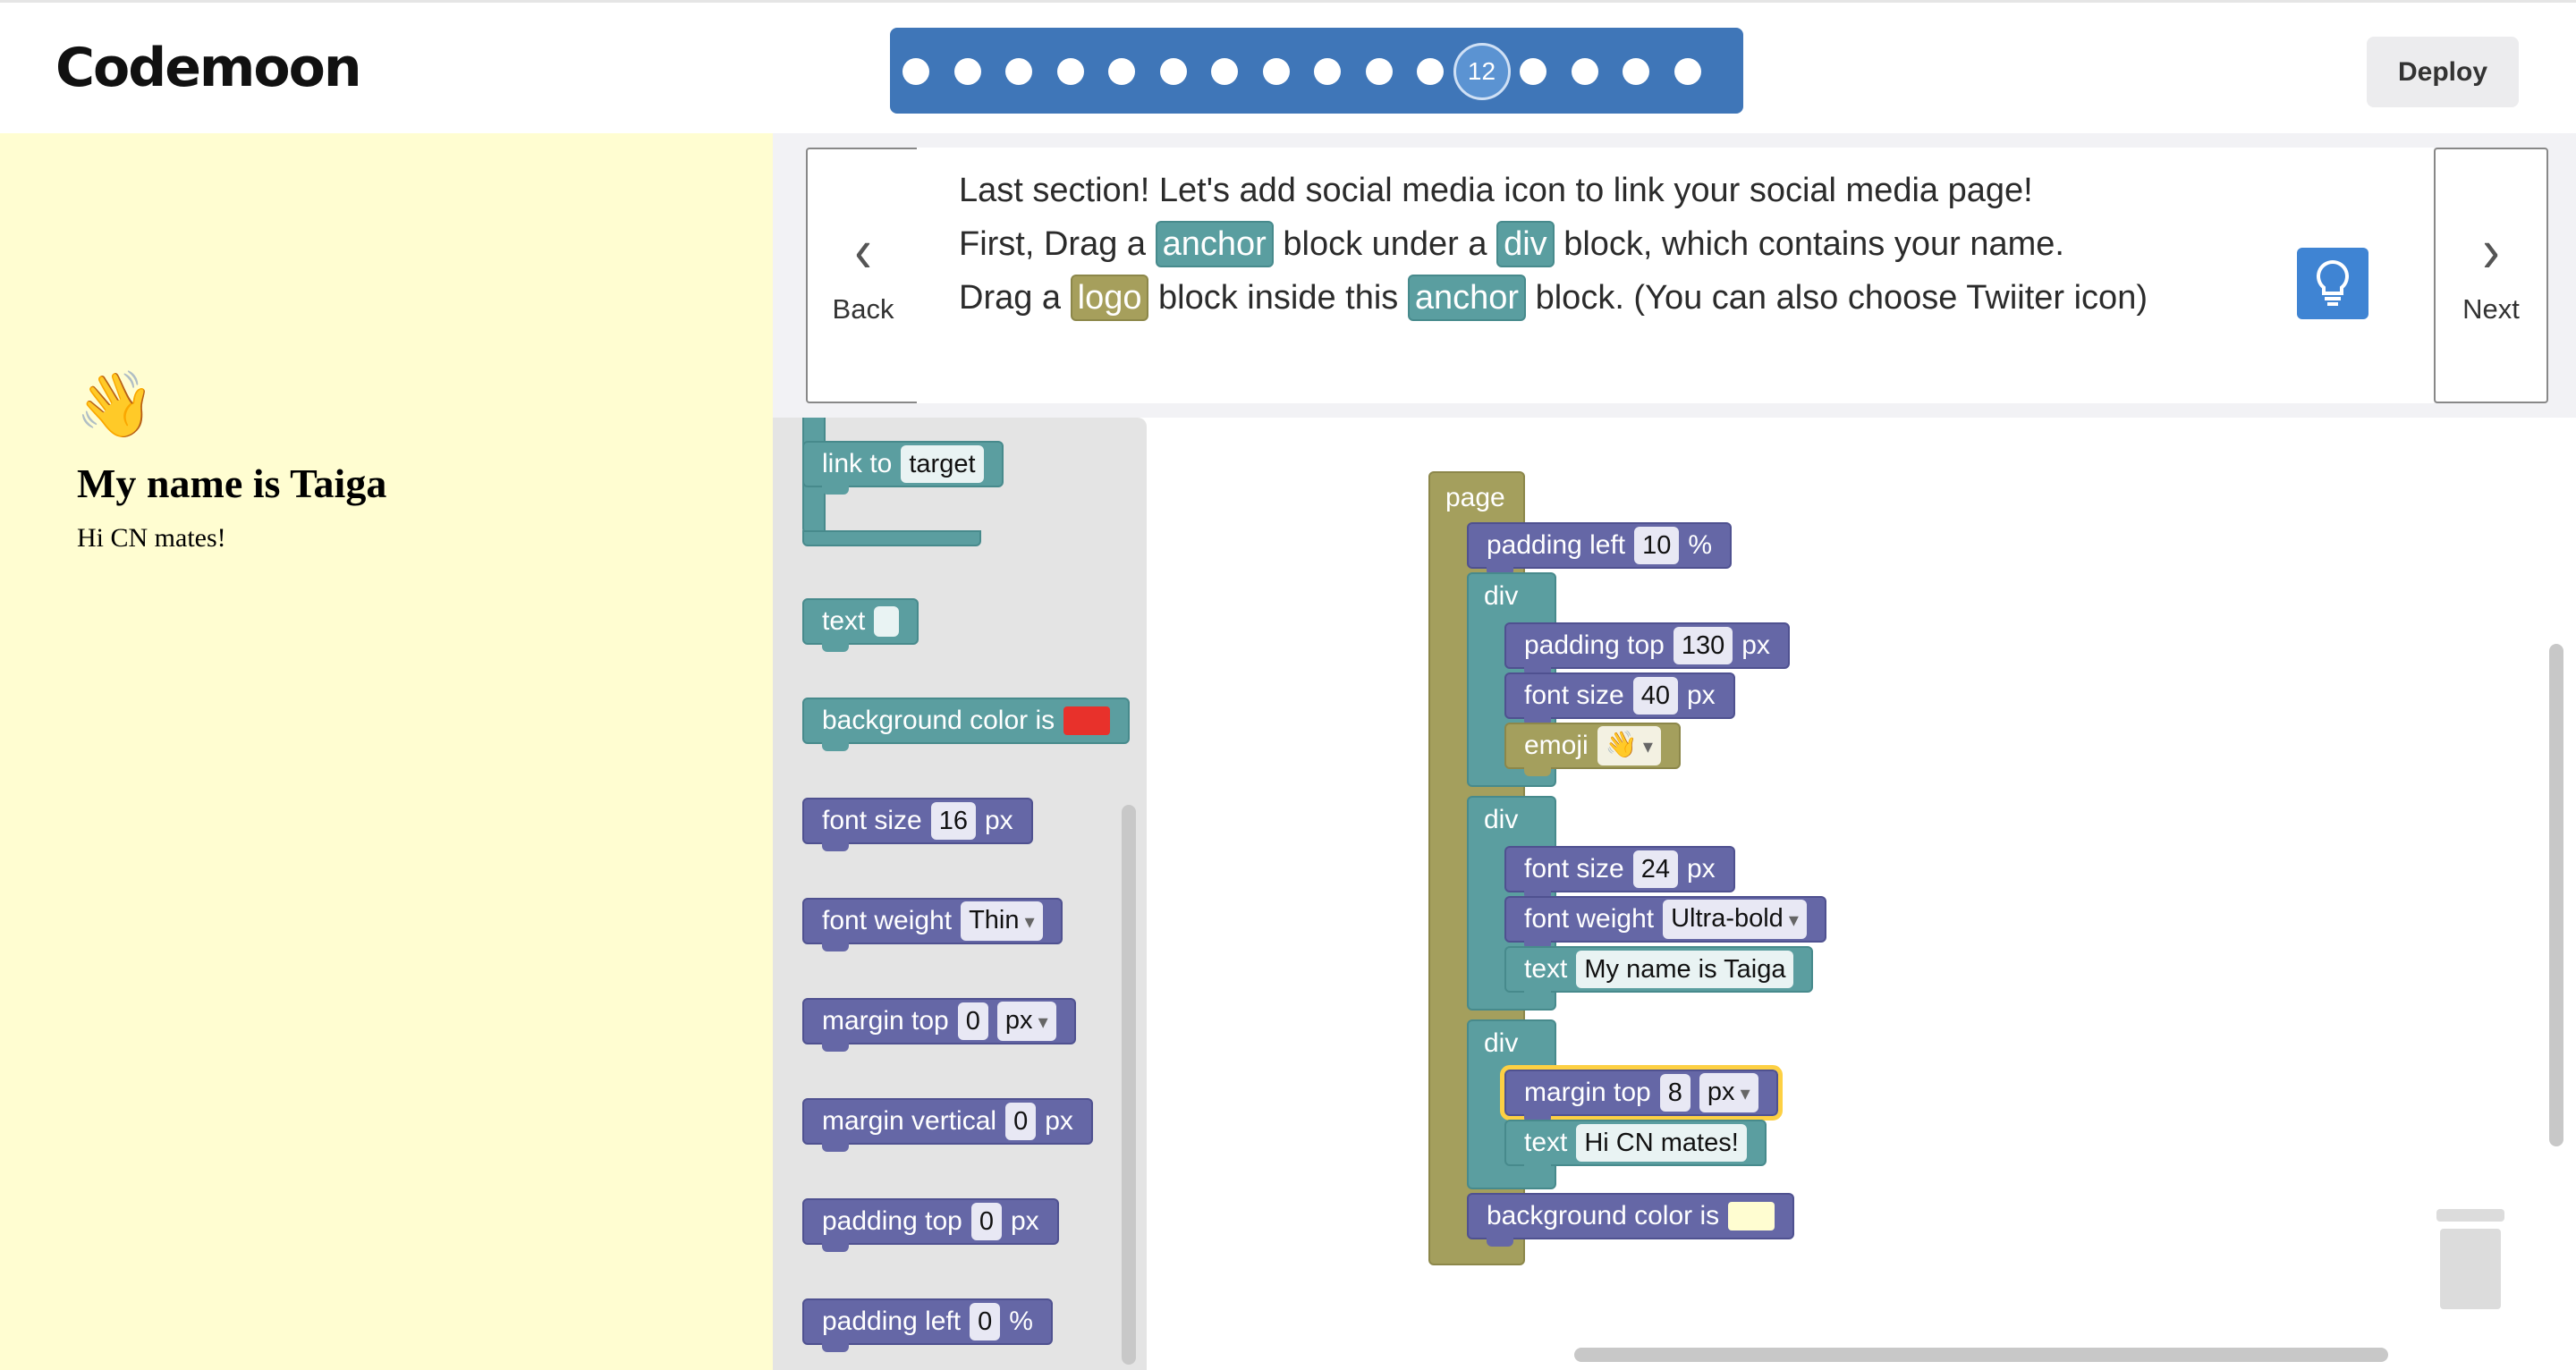  What do you see at coordinates (938, 720) in the screenshot?
I see `background-color-label: background color is` at bounding box center [938, 720].